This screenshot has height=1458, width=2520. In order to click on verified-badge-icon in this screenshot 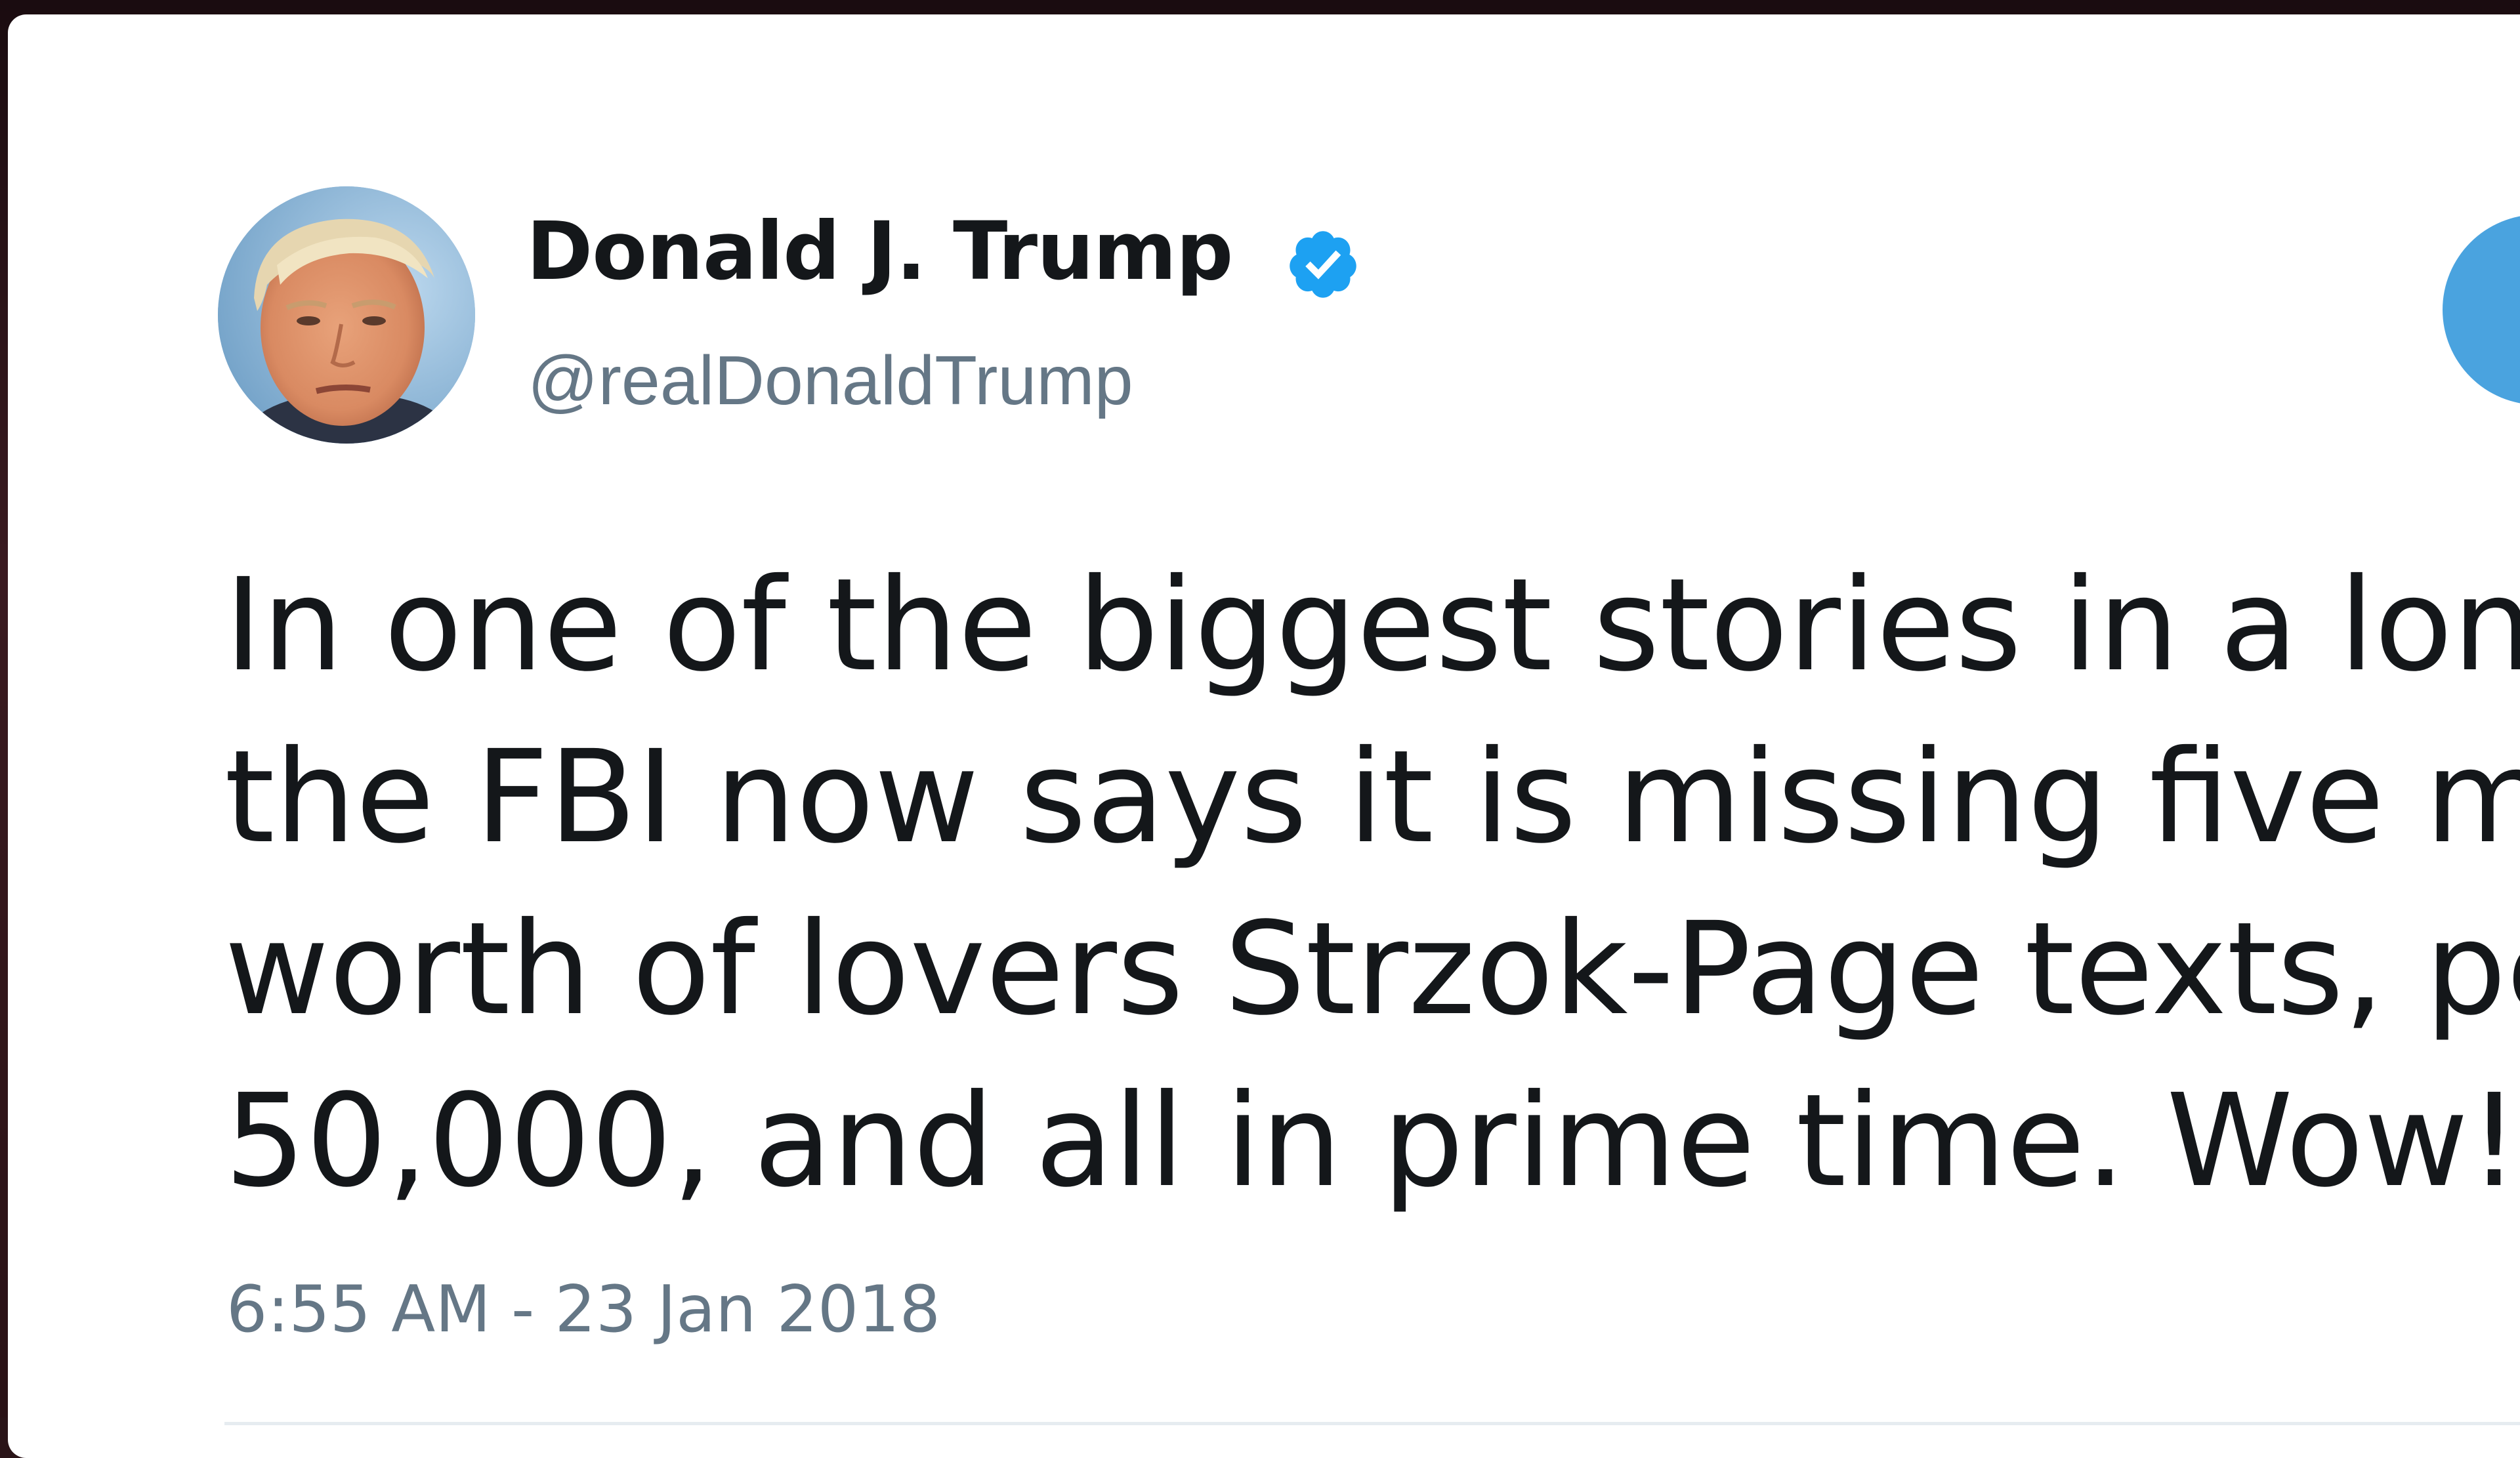, I will do `click(1323, 264)`.